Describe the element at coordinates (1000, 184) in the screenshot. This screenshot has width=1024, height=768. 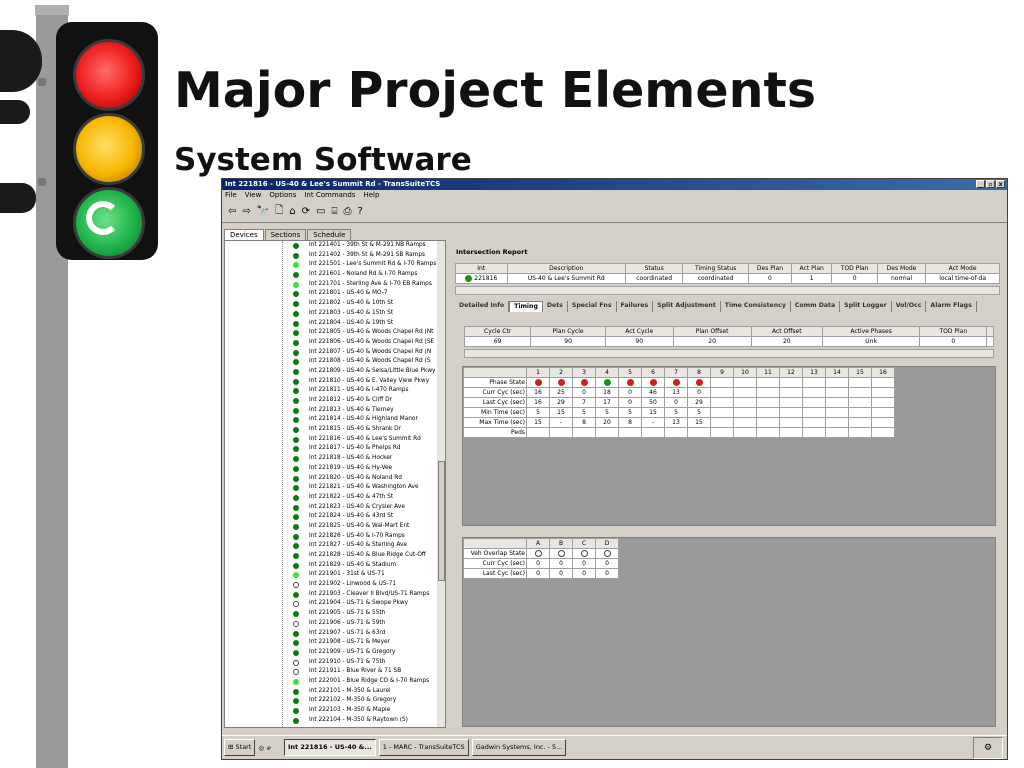
I see `close-button: x` at that location.